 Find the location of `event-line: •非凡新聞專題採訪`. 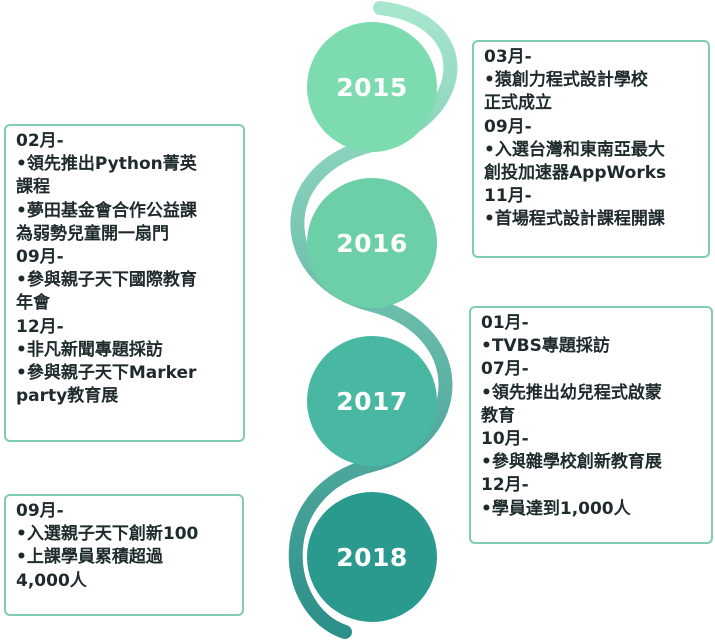

event-line: •非凡新聞專題採訪 is located at coordinates (89, 349).